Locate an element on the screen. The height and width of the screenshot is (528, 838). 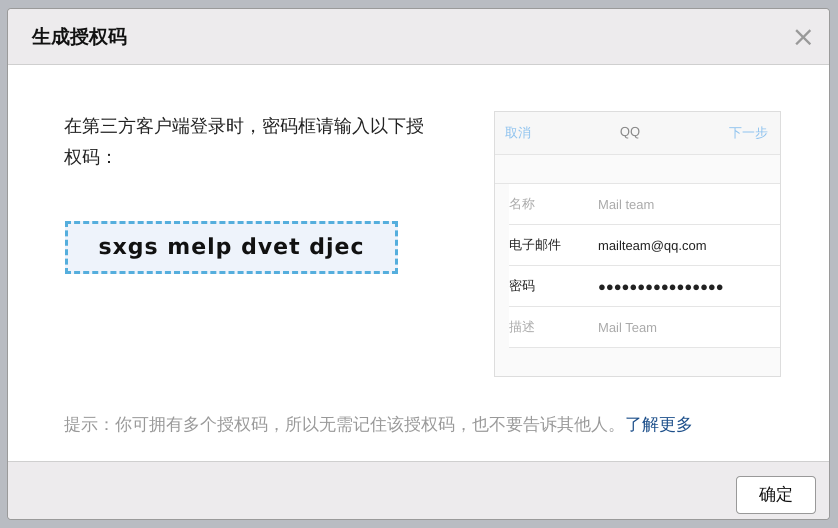
authorization-code: sxgs melp dvet djec is located at coordinates (231, 247).